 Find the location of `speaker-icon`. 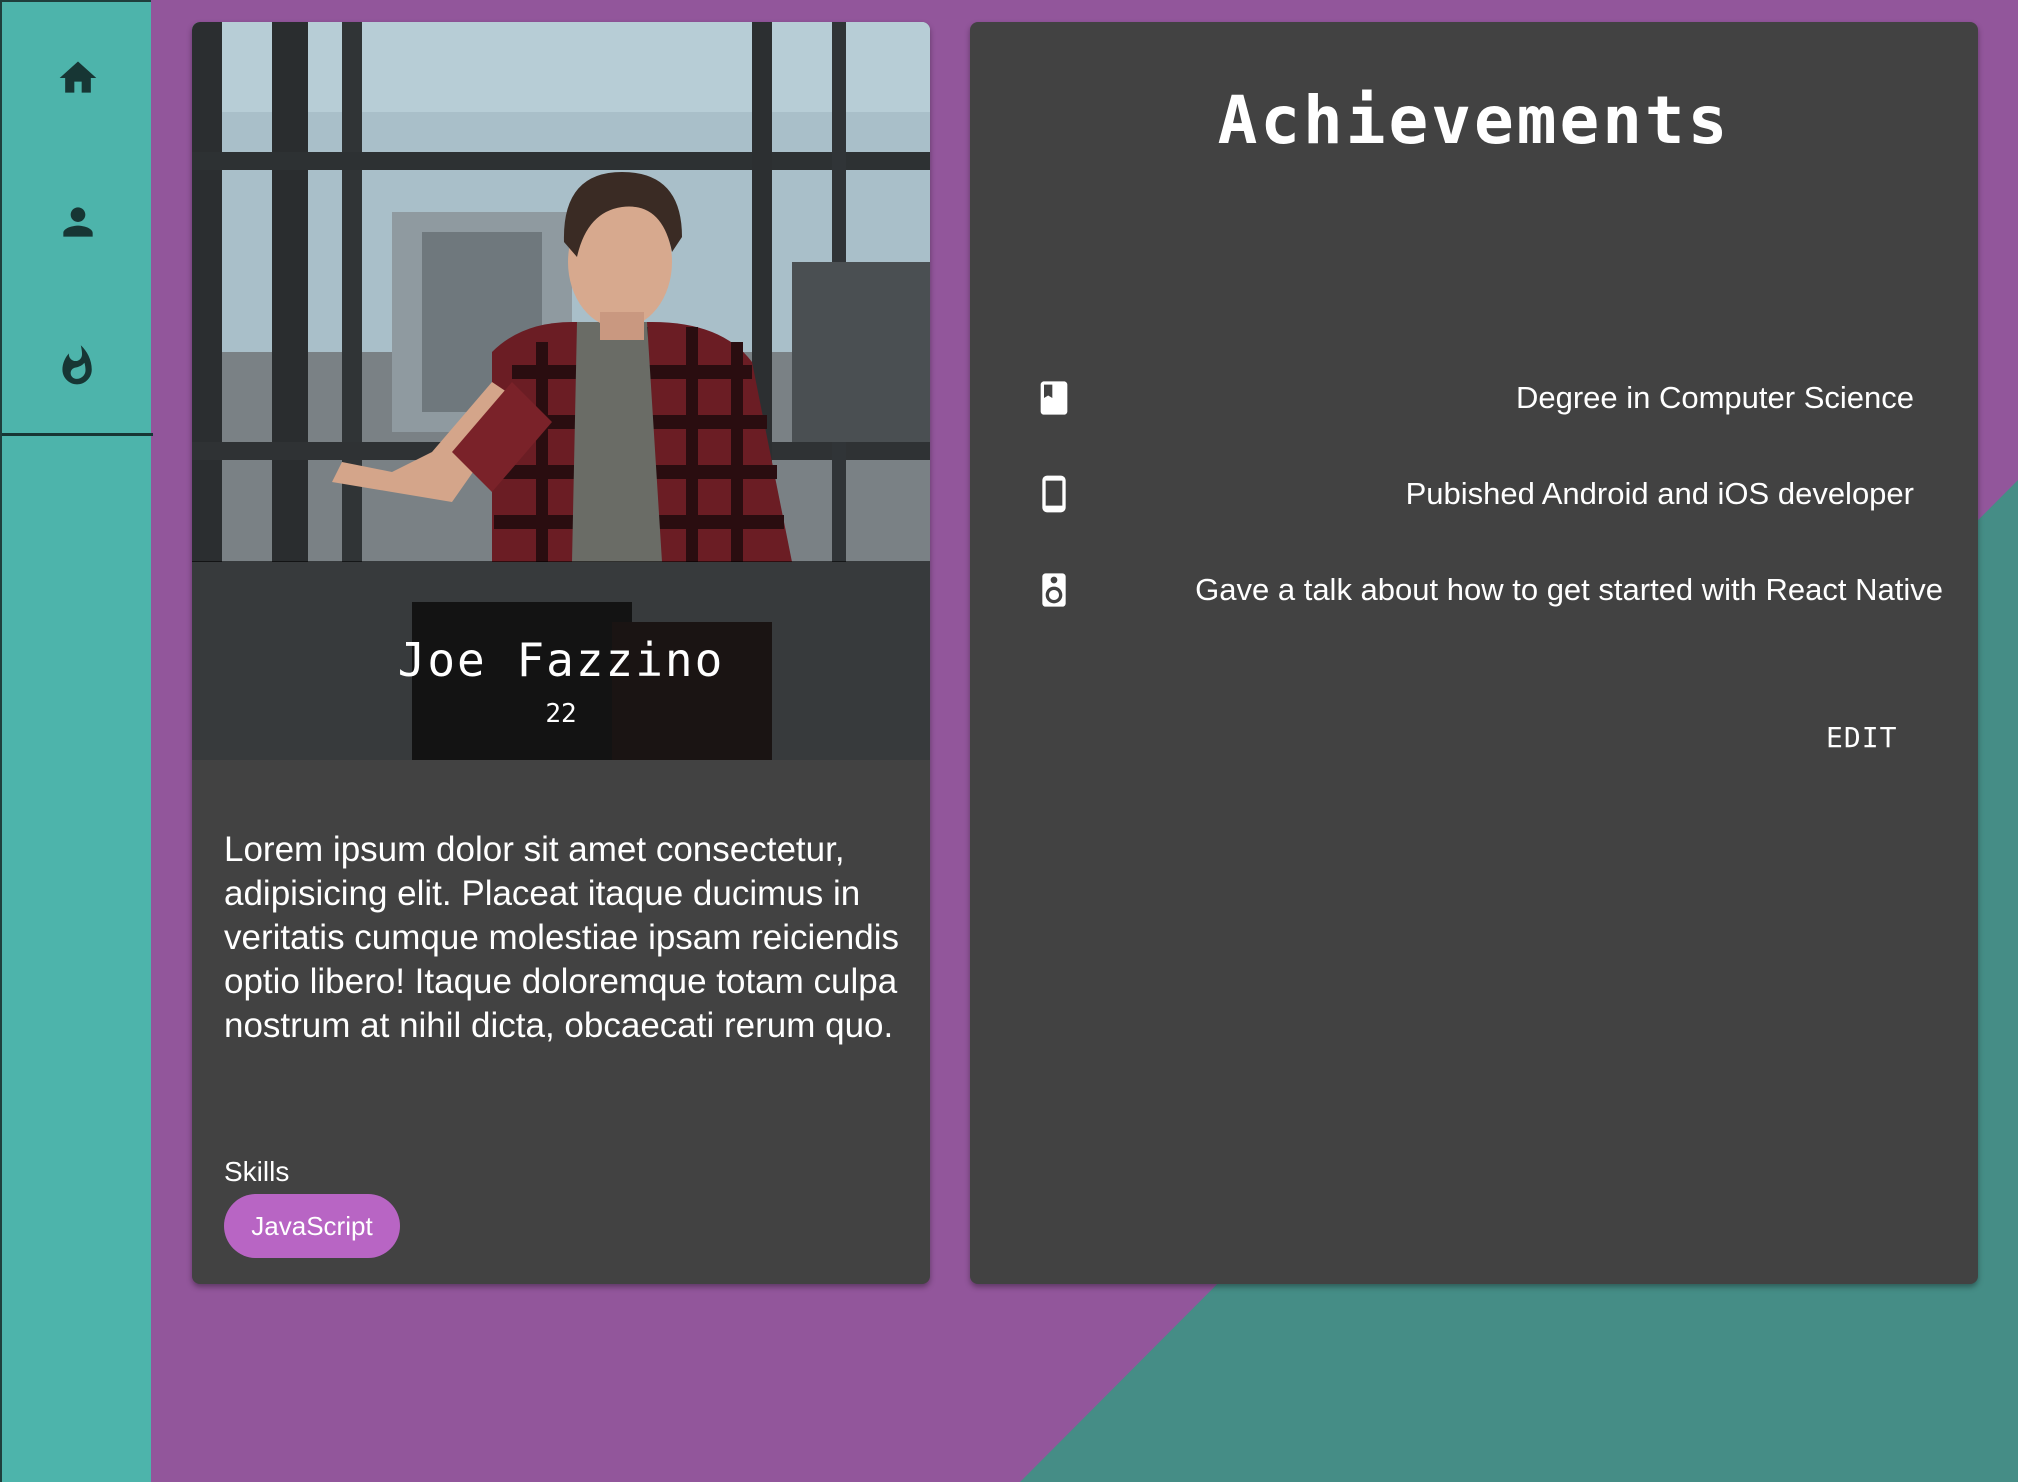

speaker-icon is located at coordinates (1054, 590).